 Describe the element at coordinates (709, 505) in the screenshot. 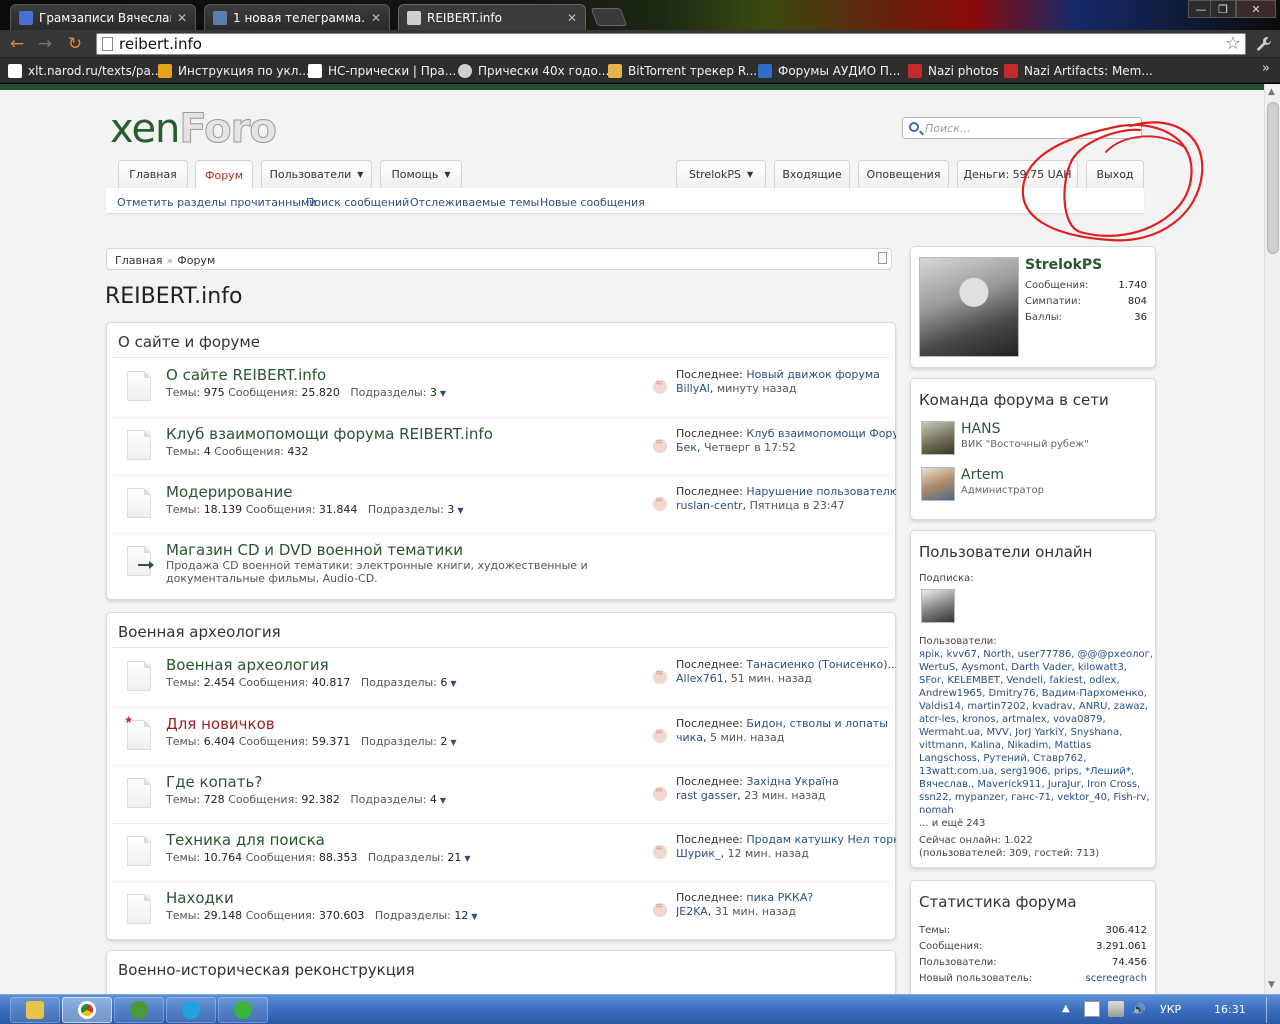

I see `last-post-user: ruslan-centr` at that location.